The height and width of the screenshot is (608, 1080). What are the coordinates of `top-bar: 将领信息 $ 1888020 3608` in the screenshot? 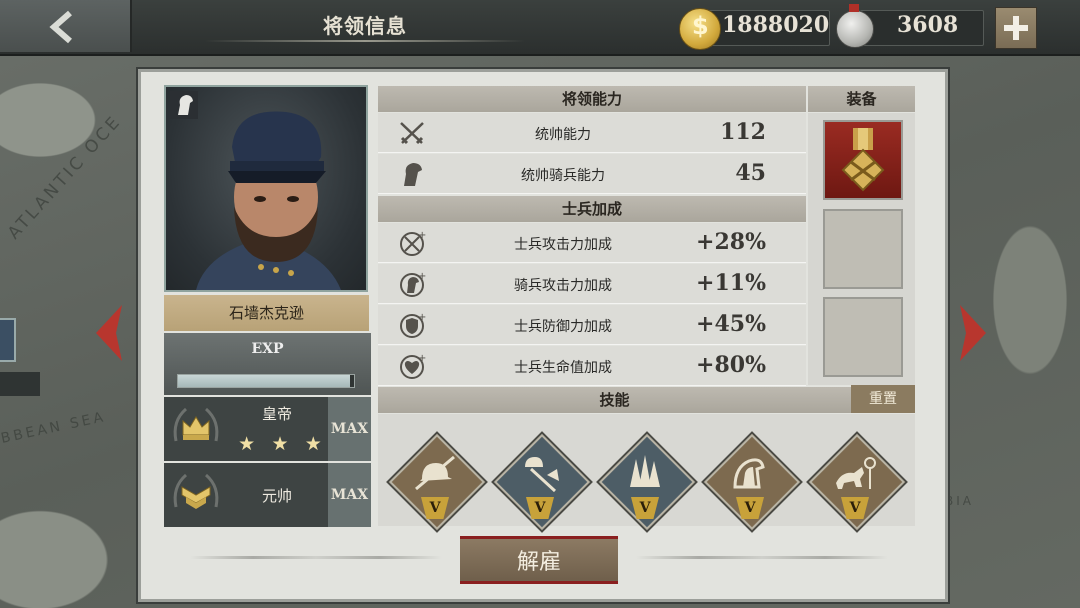 It's located at (540, 28).